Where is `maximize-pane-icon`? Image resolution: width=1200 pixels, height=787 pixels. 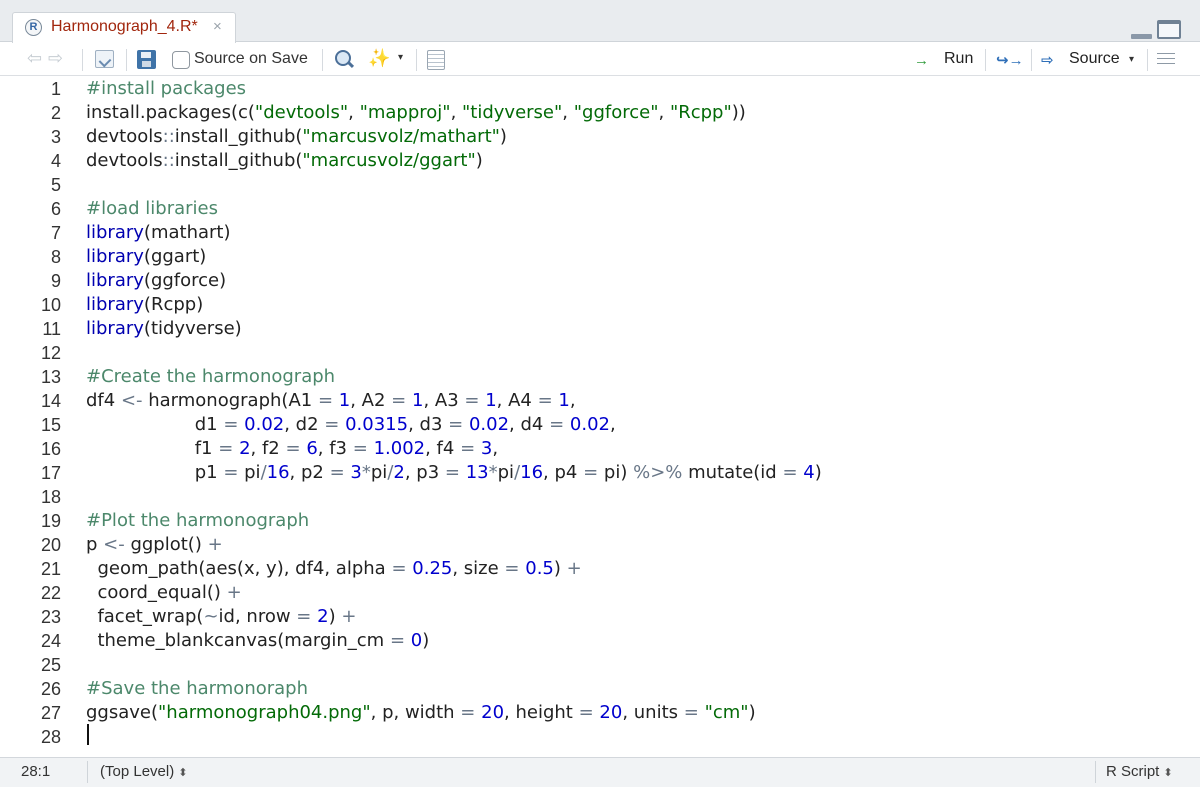
maximize-pane-icon is located at coordinates (1169, 29).